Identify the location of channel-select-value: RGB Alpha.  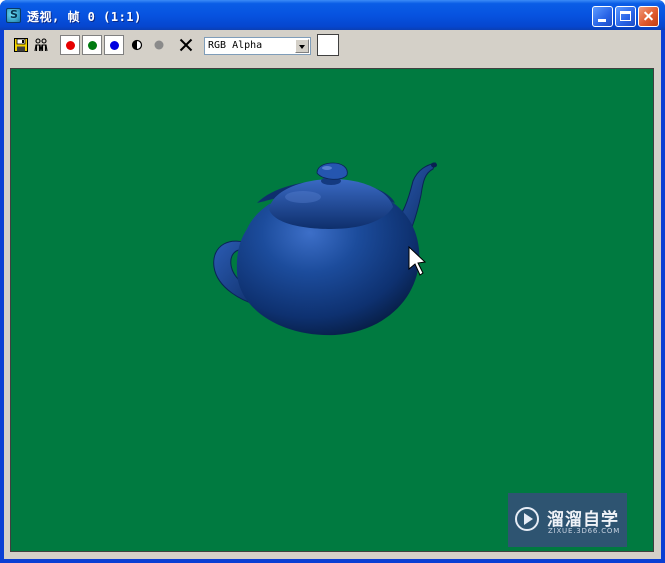
(235, 45).